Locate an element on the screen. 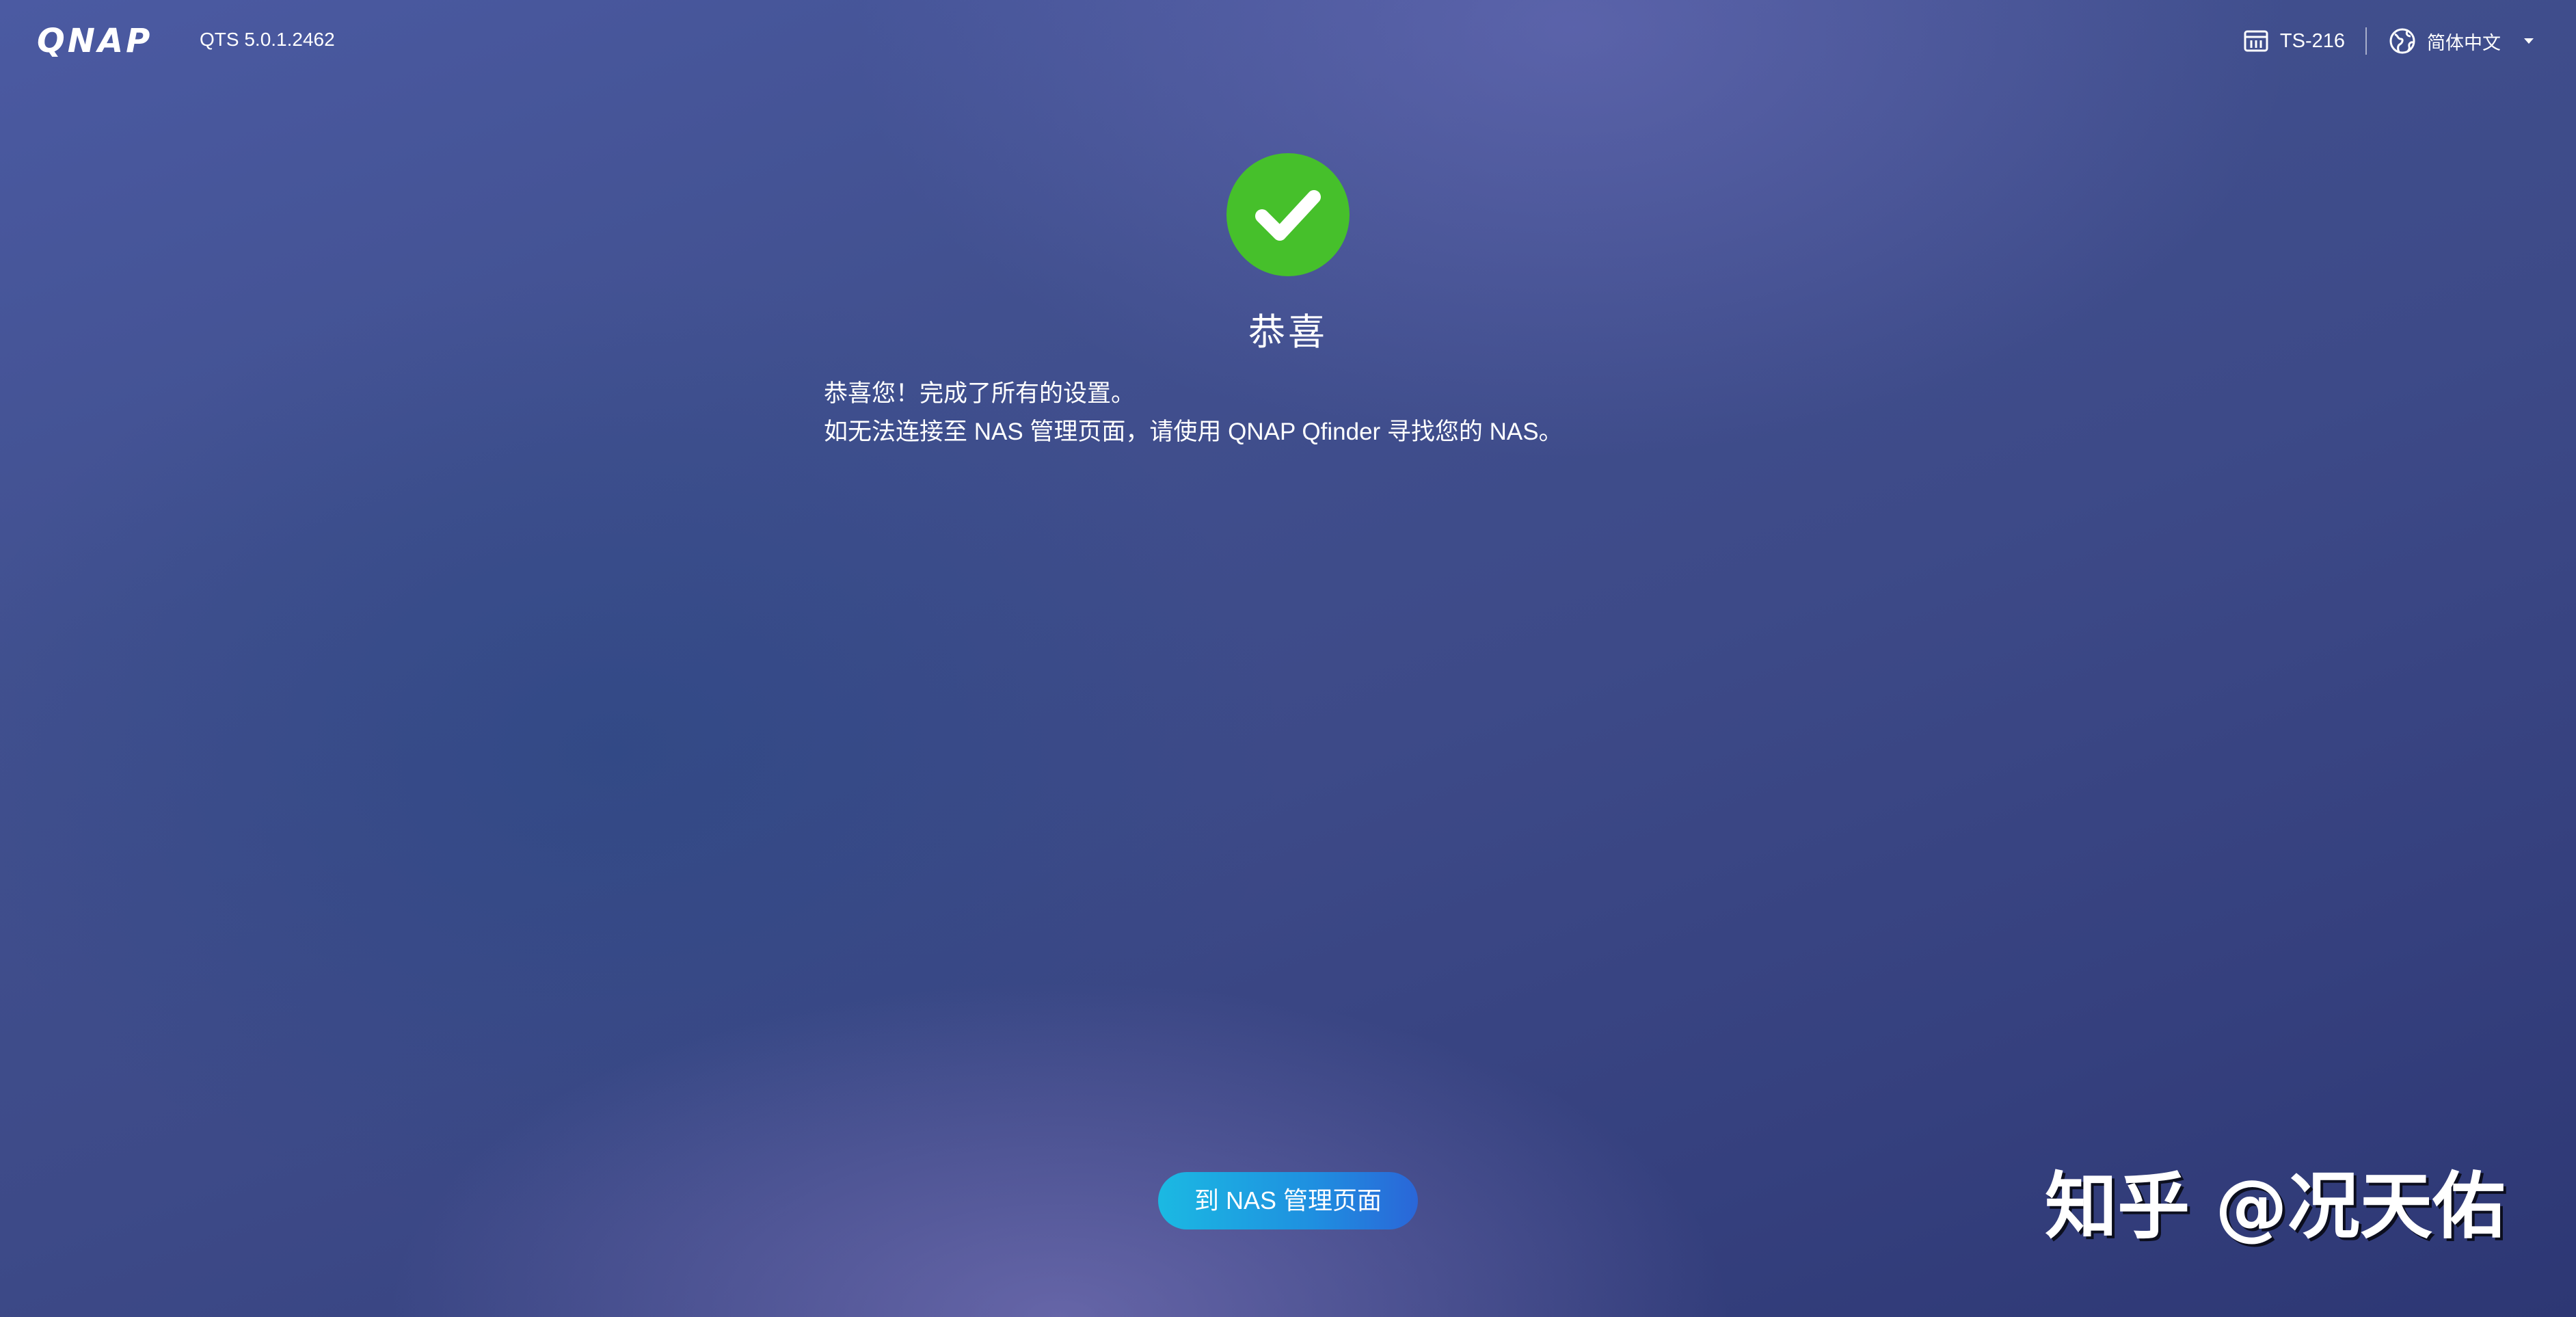  nas-device-icon is located at coordinates (2256, 41).